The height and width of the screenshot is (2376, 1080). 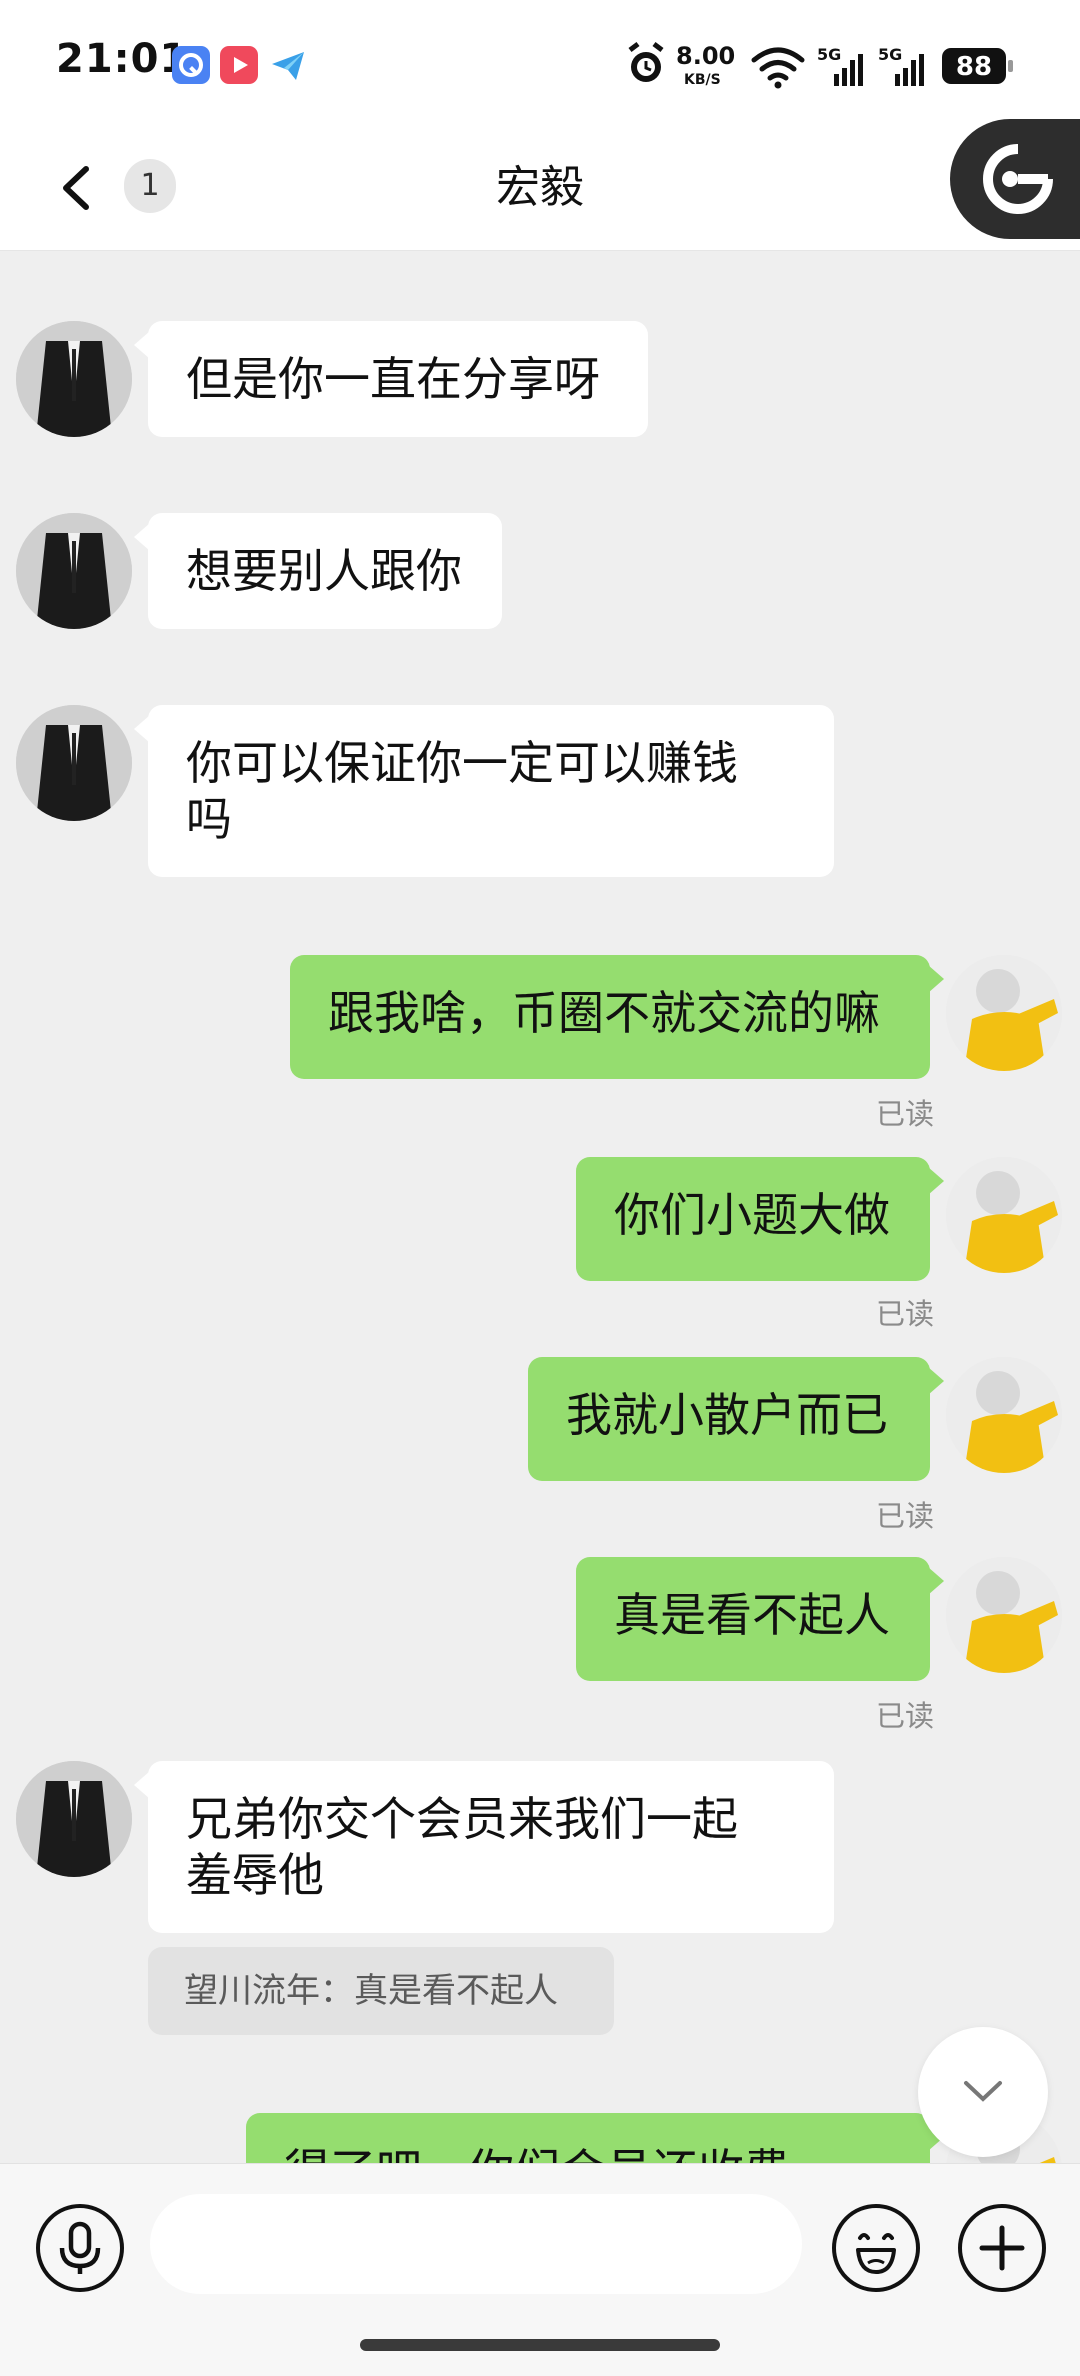 What do you see at coordinates (191, 65) in the screenshot?
I see `app-notification-icon` at bounding box center [191, 65].